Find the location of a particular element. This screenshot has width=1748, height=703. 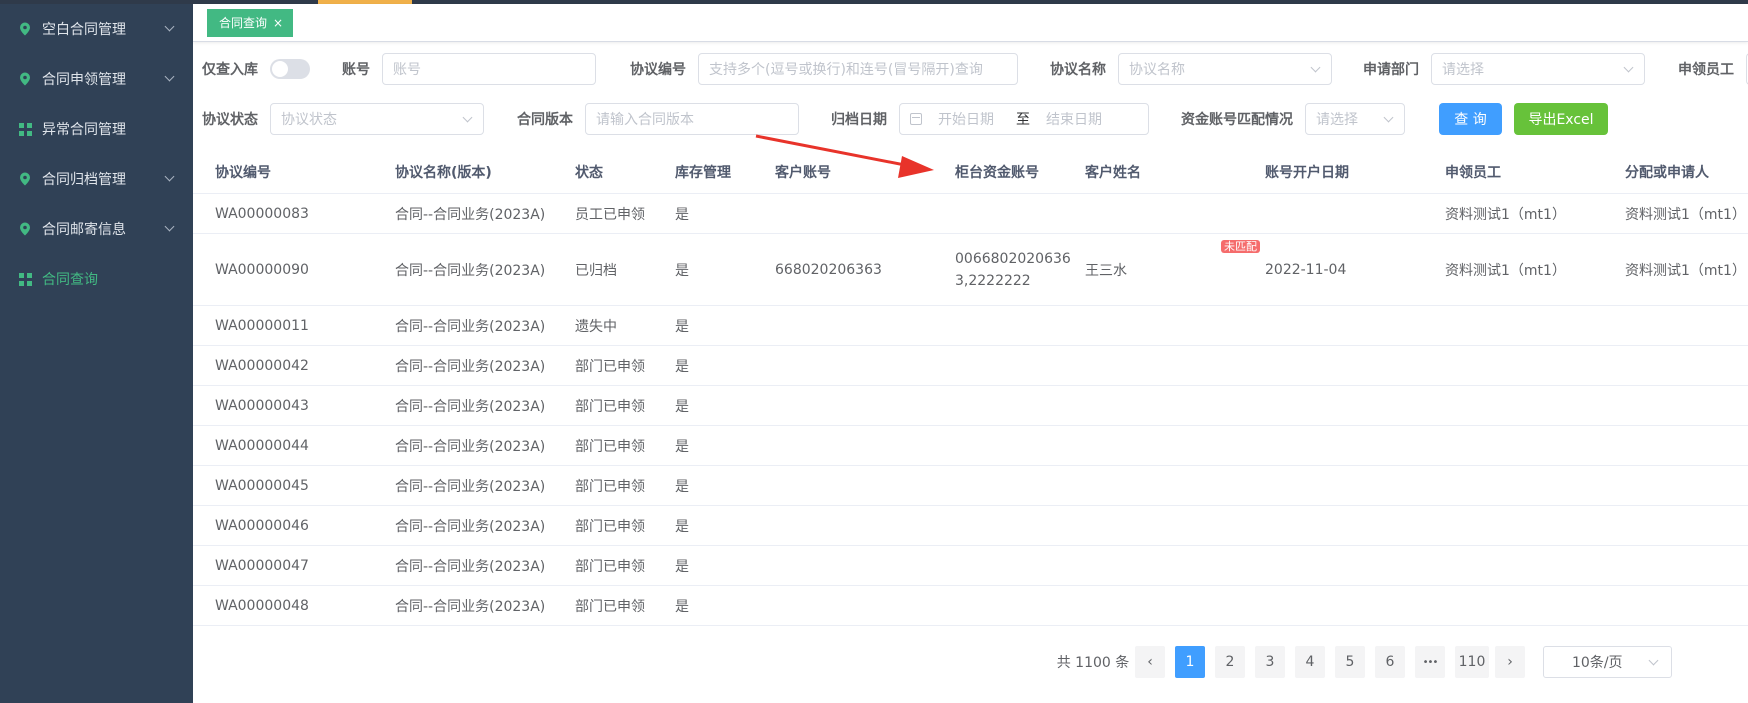

table-row: WA00000048 合同--合同业务(2023A) 部门已申领 是 is located at coordinates (970, 606).